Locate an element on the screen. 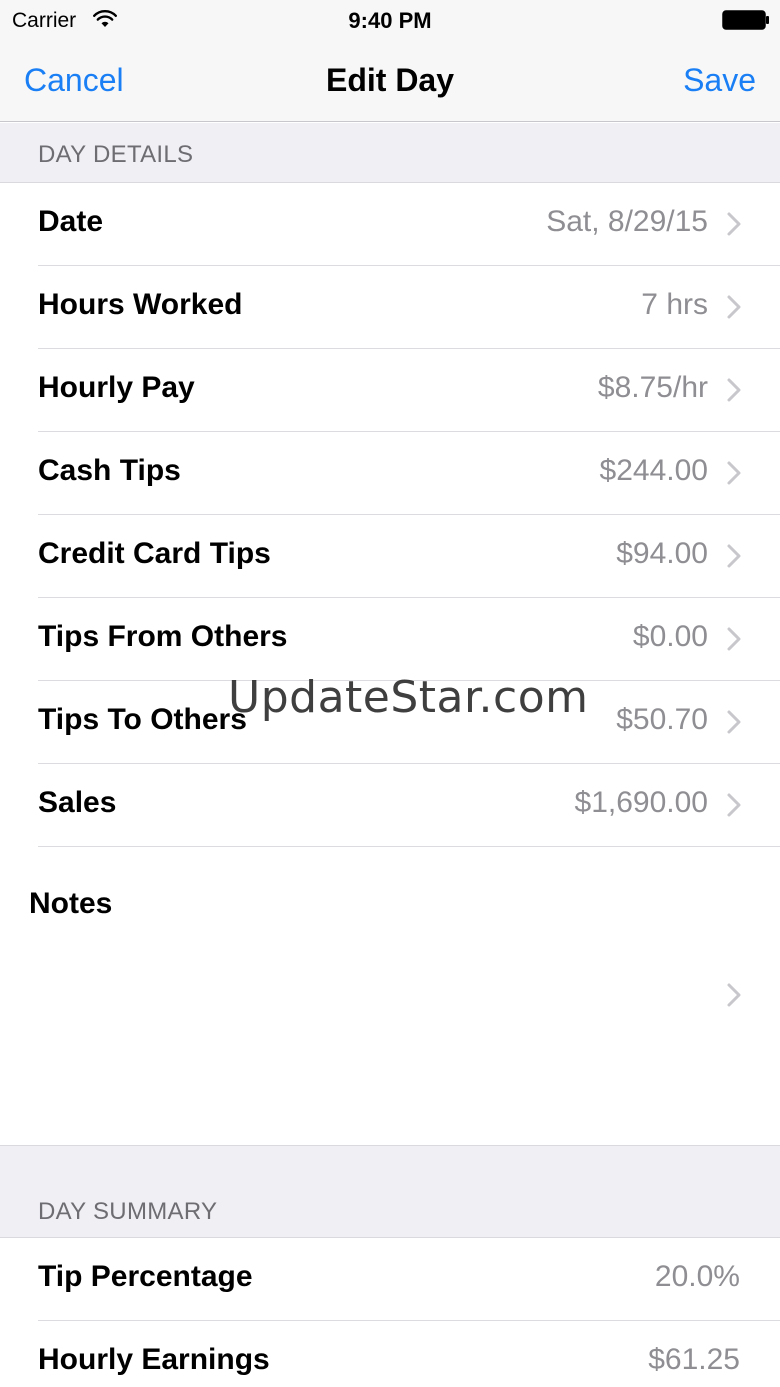 The height and width of the screenshot is (1387, 780). status-time: 9:40 PM is located at coordinates (390, 20).